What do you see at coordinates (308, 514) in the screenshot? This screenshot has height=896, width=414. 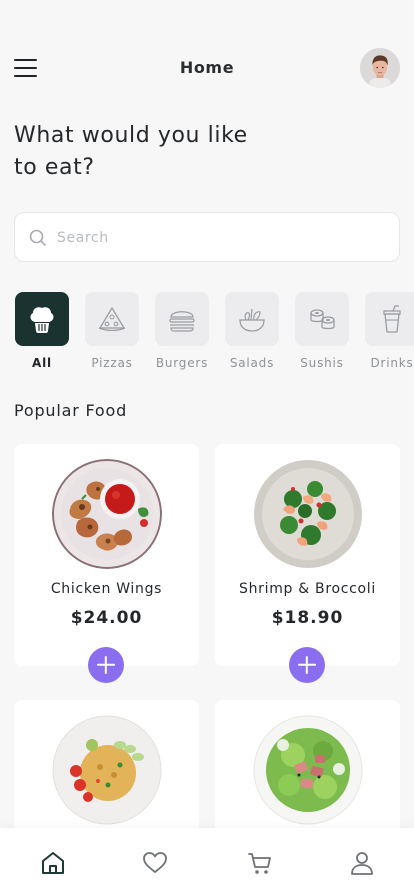 I see `food-image-shrimp-broccoli` at bounding box center [308, 514].